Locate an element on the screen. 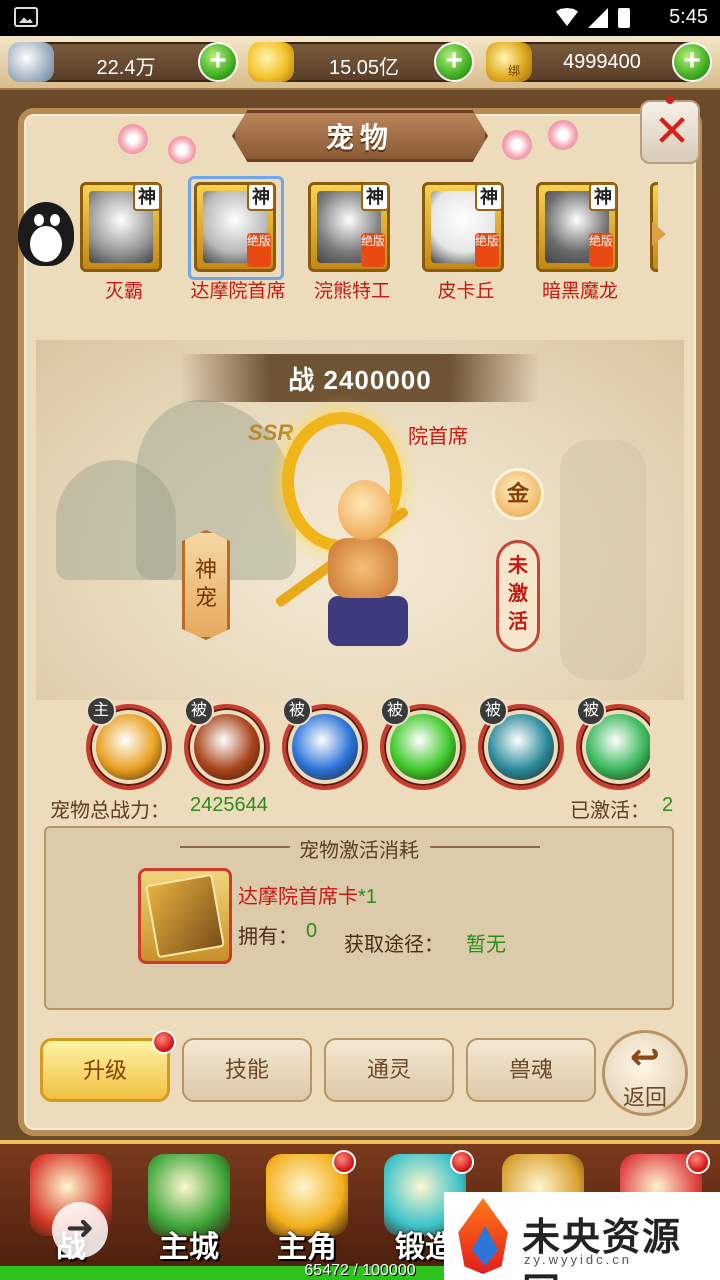  pet-card-item is located at coordinates (185, 916).